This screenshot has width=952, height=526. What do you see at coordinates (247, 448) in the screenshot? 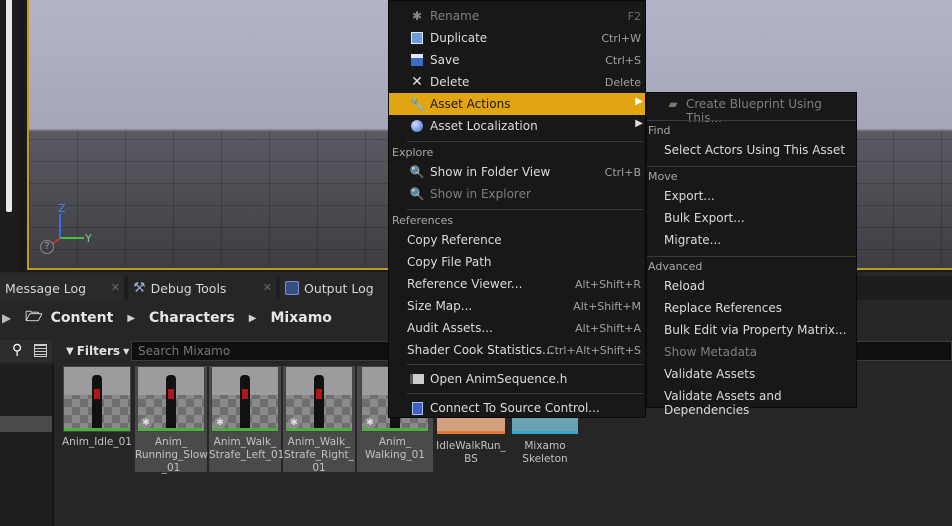
I see `asset-label: Anim_Walk_ Strafe_Left_01` at bounding box center [247, 448].